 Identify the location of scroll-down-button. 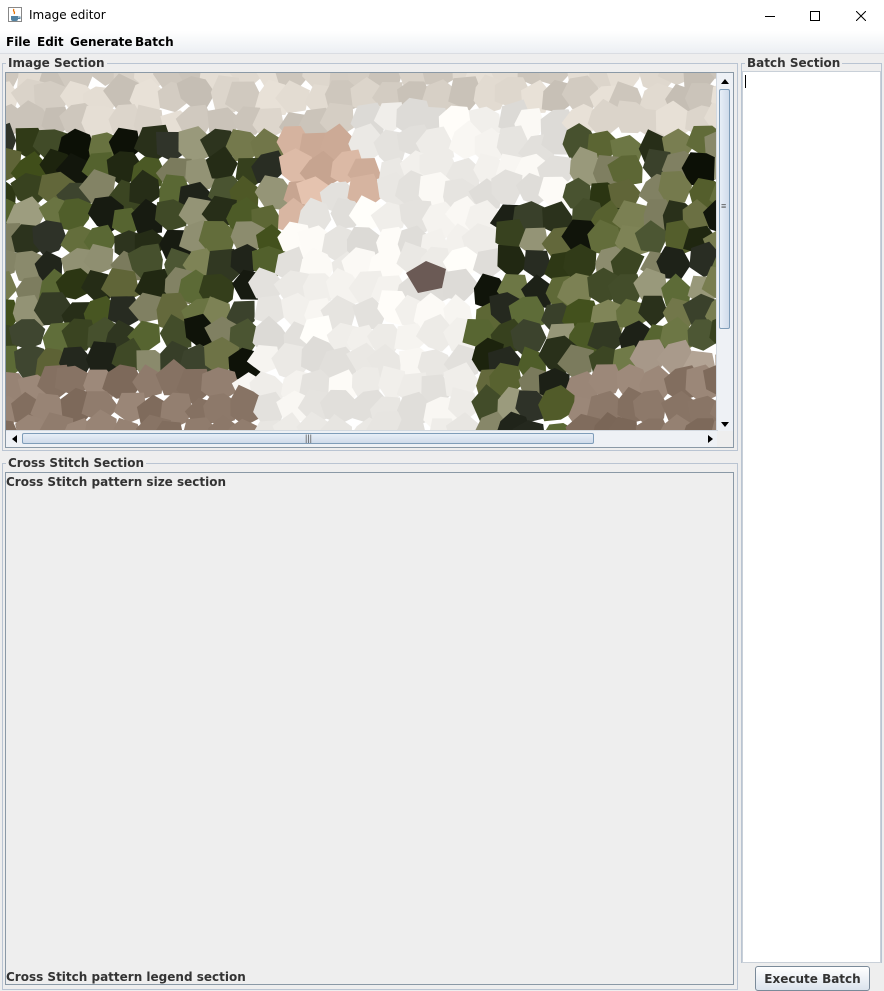
(725, 424).